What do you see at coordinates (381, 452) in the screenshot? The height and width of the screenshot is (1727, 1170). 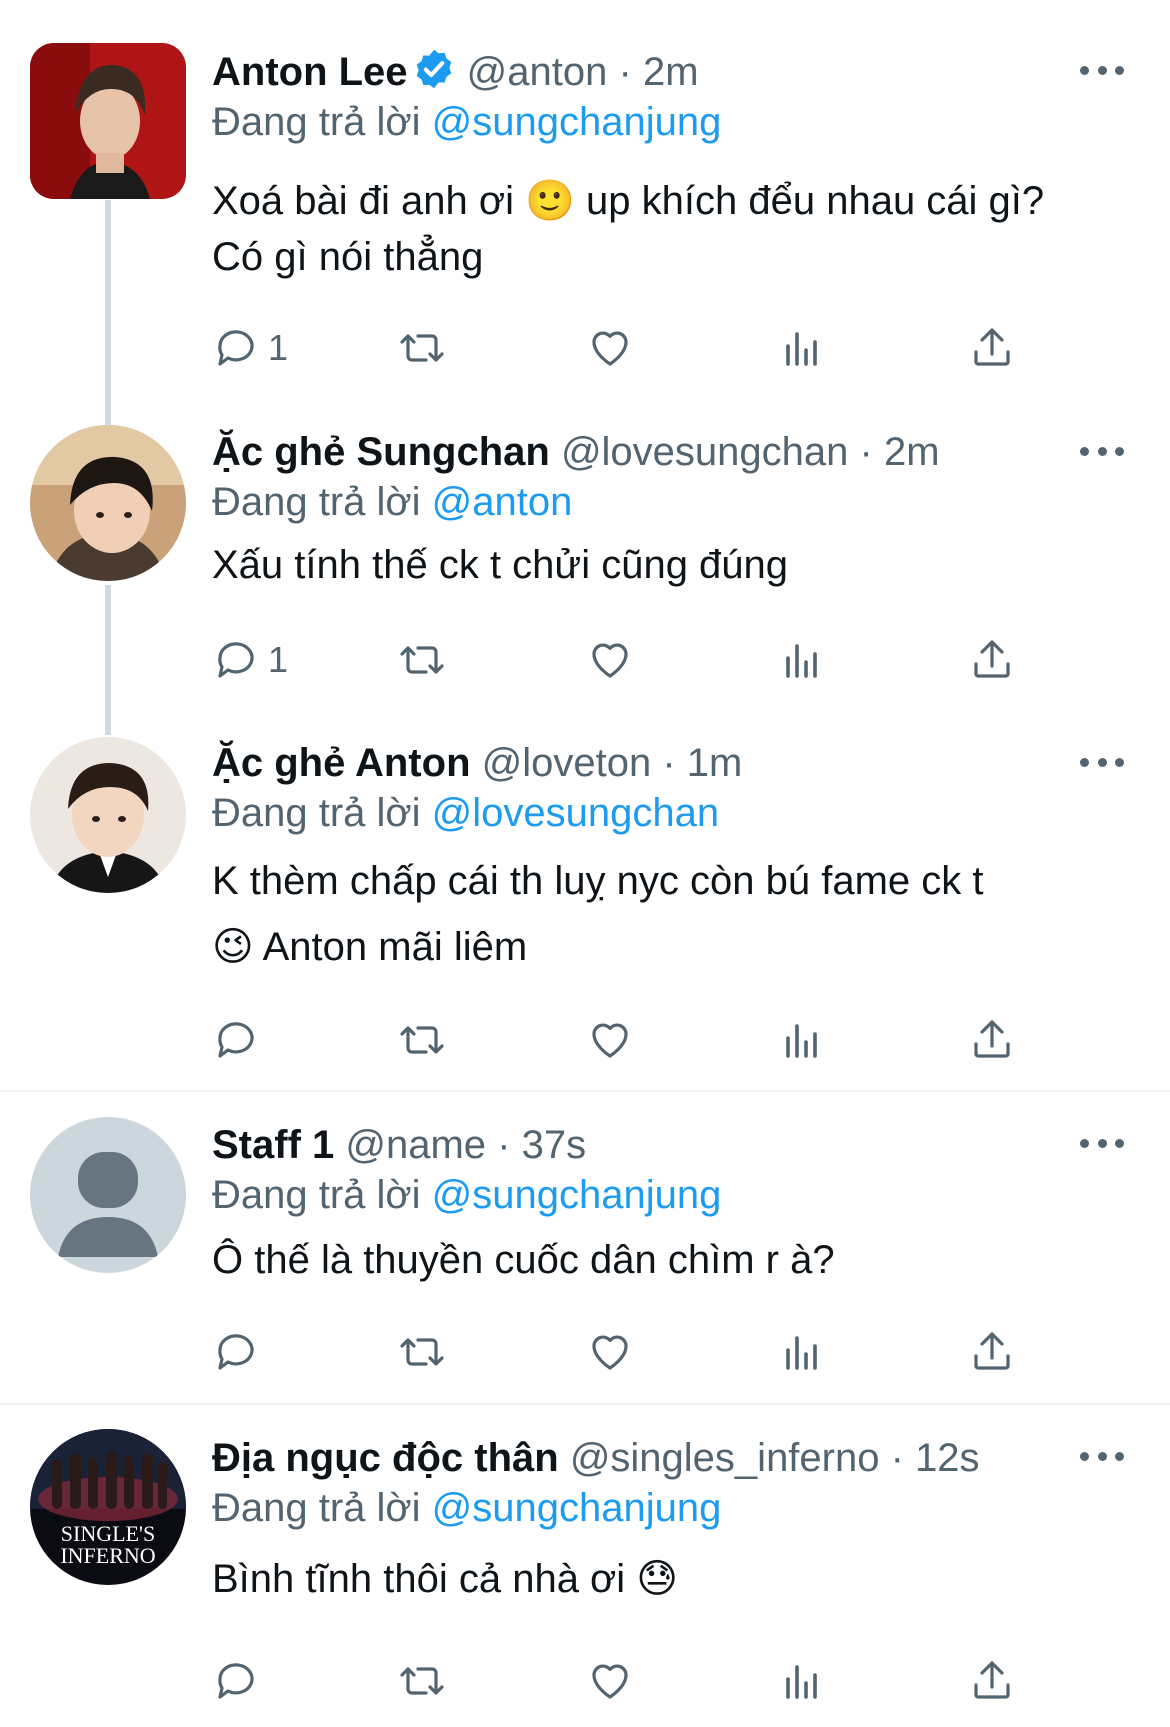 I see `display-name: Ặc ghẻ Sungchan` at bounding box center [381, 452].